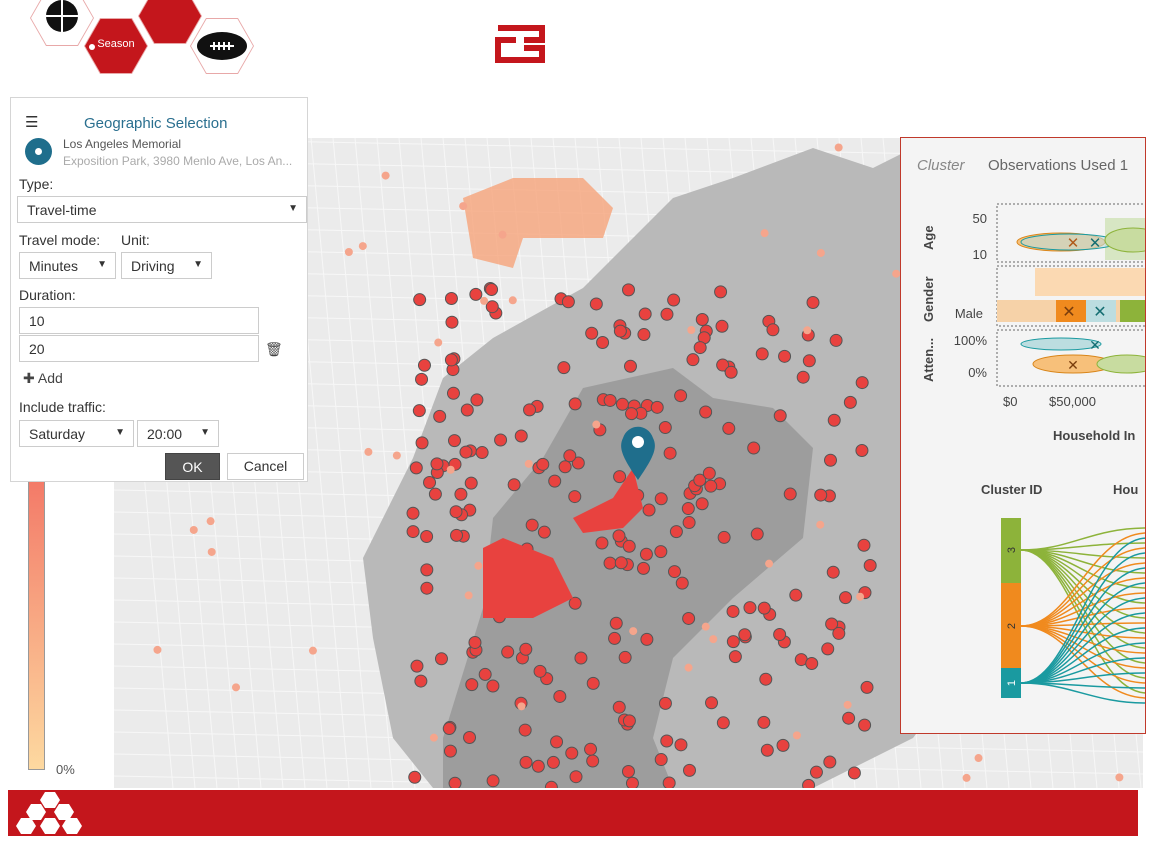 The image size is (1174, 856). What do you see at coordinates (928, 237) in the screenshot?
I see `row-label-age: Age` at bounding box center [928, 237].